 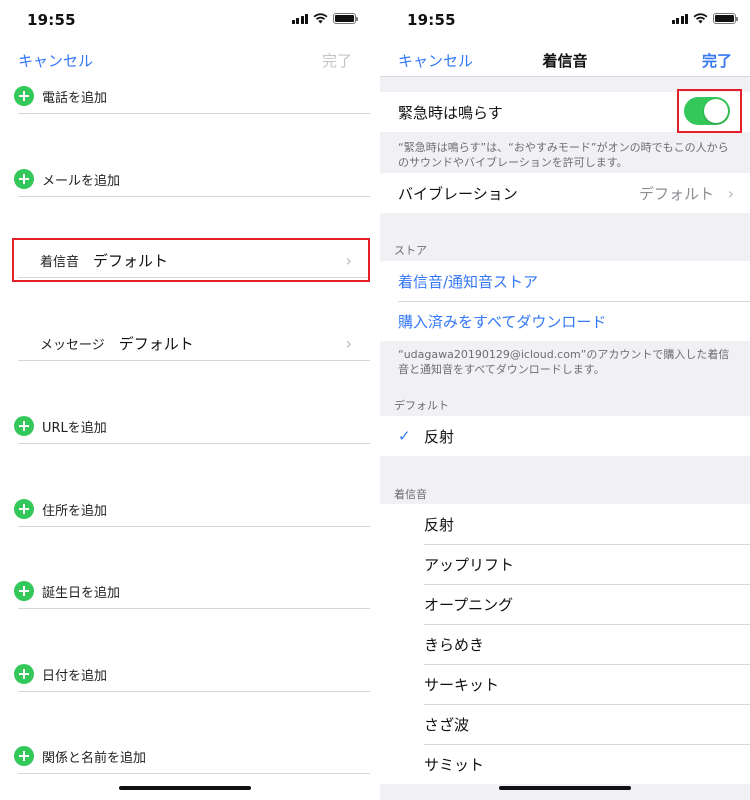 I want to click on store-item-label: 購入済みをすべてダウンロード, so click(x=502, y=321).